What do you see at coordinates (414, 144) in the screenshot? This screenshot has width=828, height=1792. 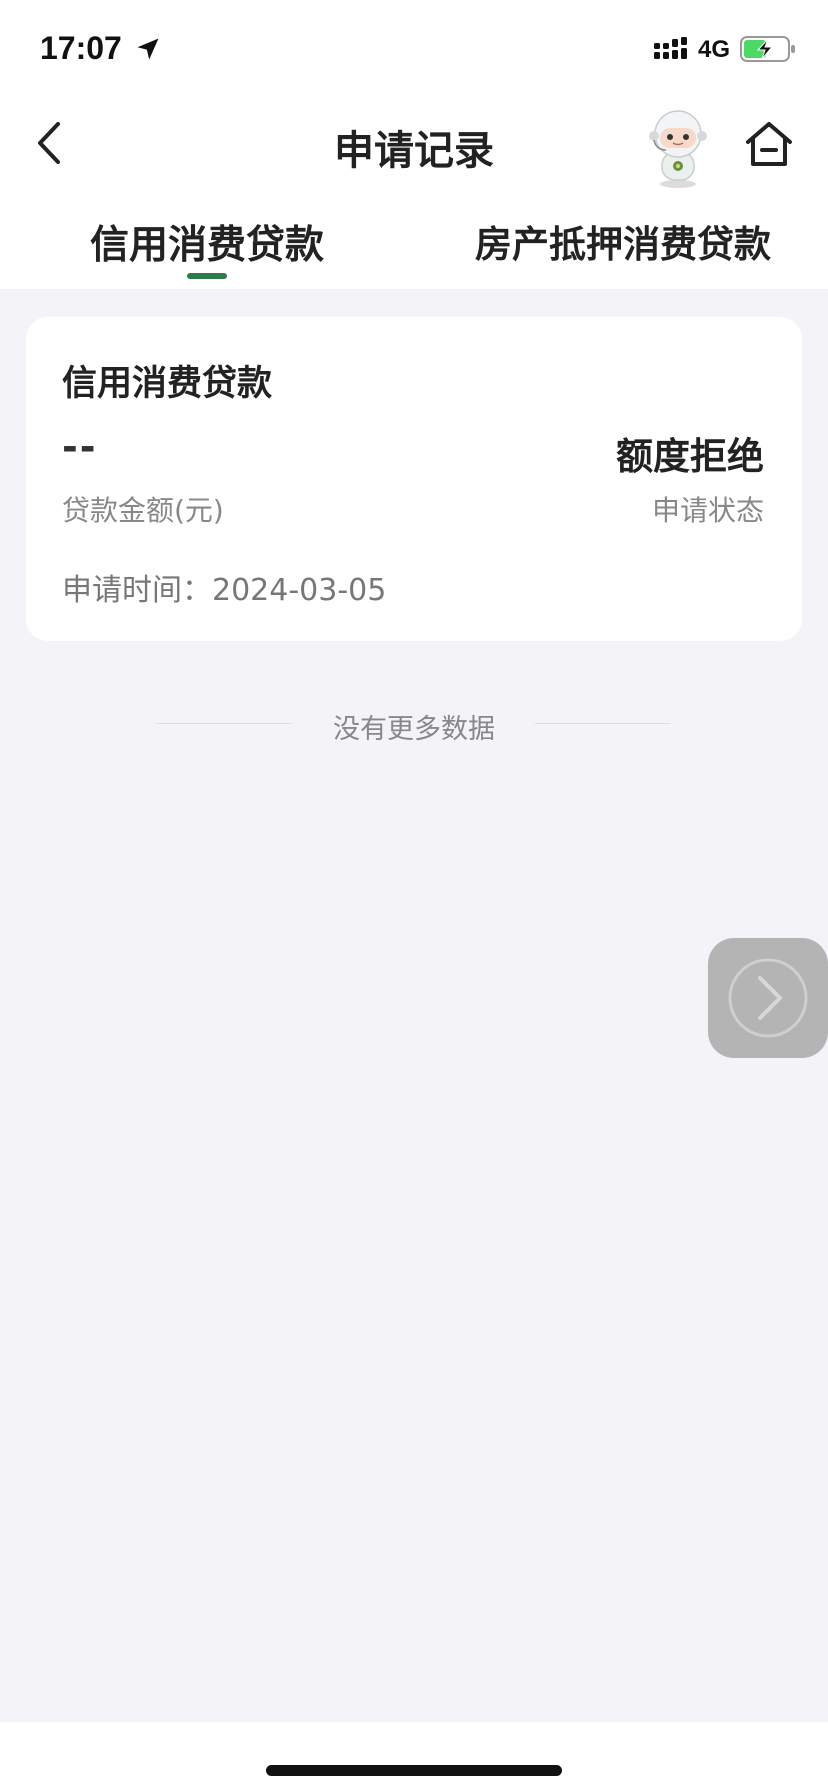 I see `nav-bar: 申请记录` at bounding box center [414, 144].